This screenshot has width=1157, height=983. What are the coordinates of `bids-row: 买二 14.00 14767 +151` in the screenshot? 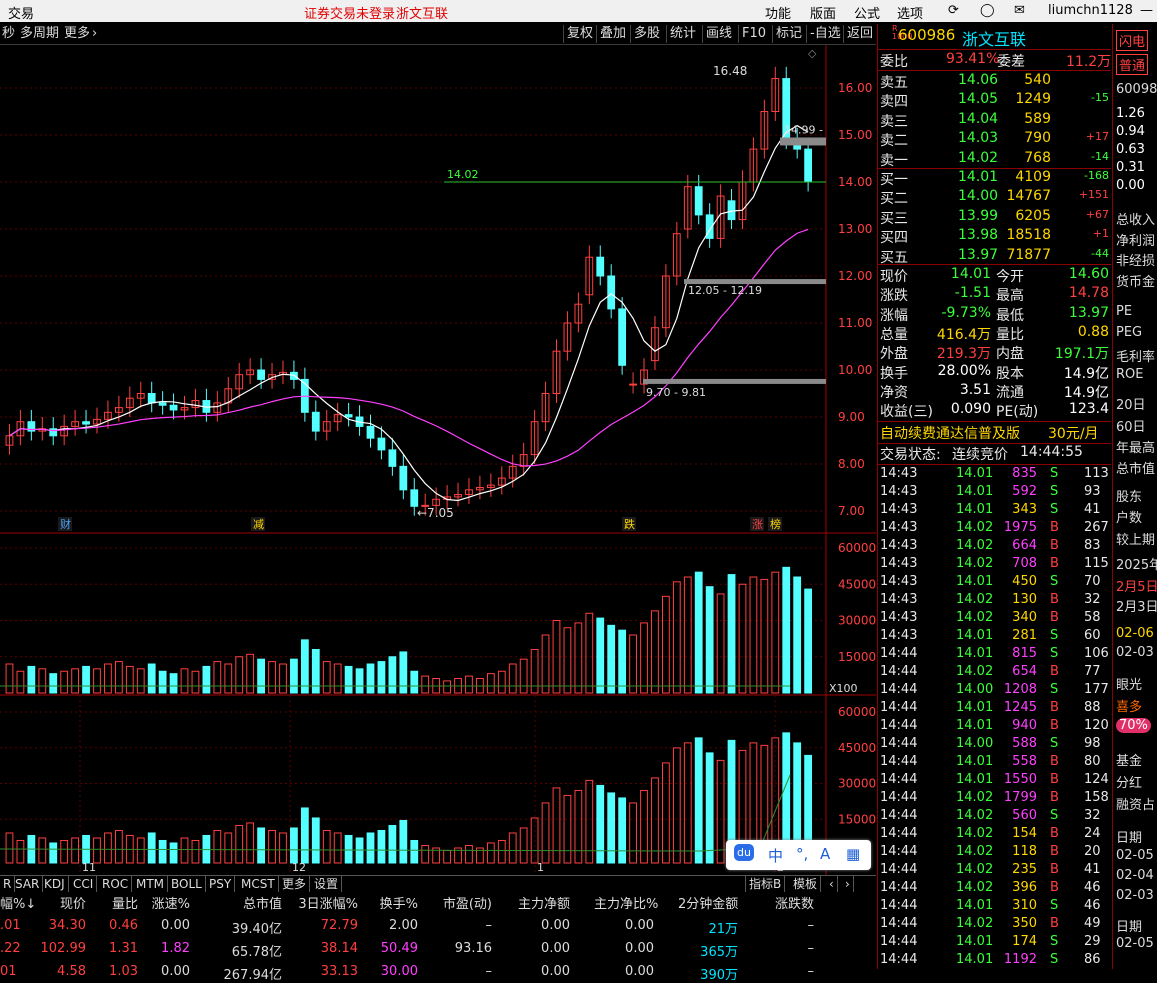 It's located at (994, 197).